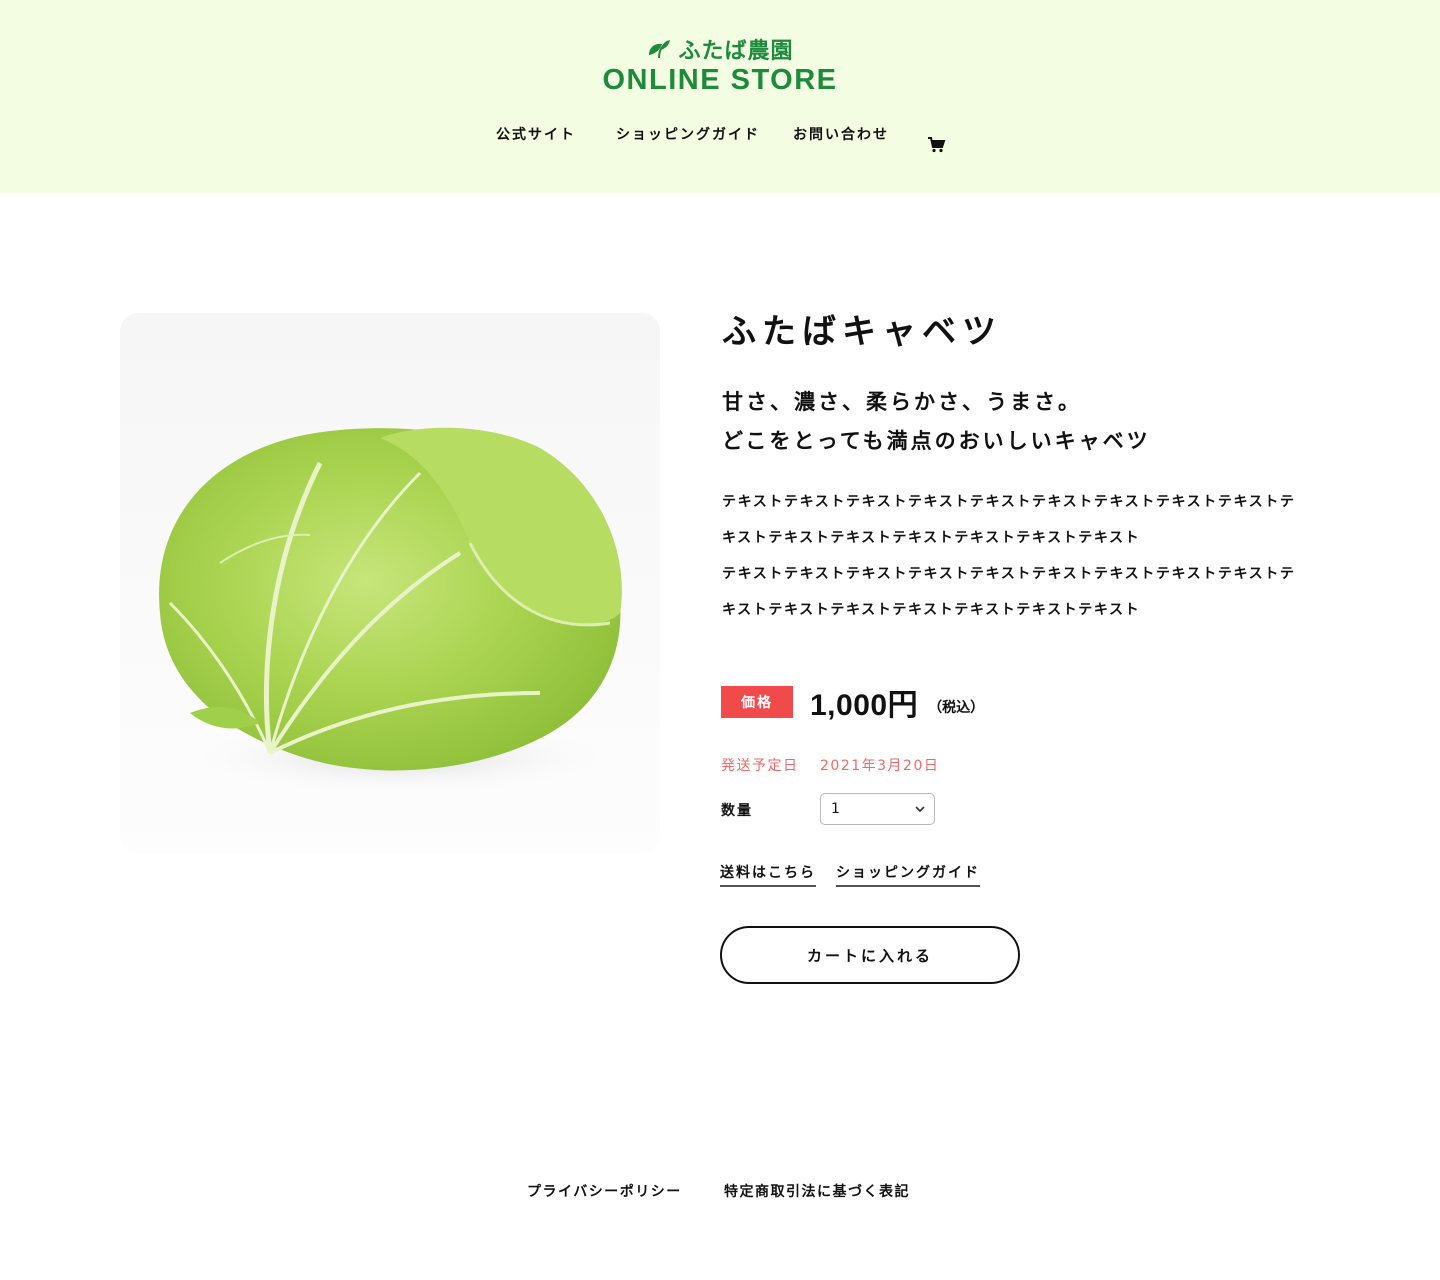 Image resolution: width=1440 pixels, height=1280 pixels. I want to click on quantity-label: 数量, so click(737, 811).